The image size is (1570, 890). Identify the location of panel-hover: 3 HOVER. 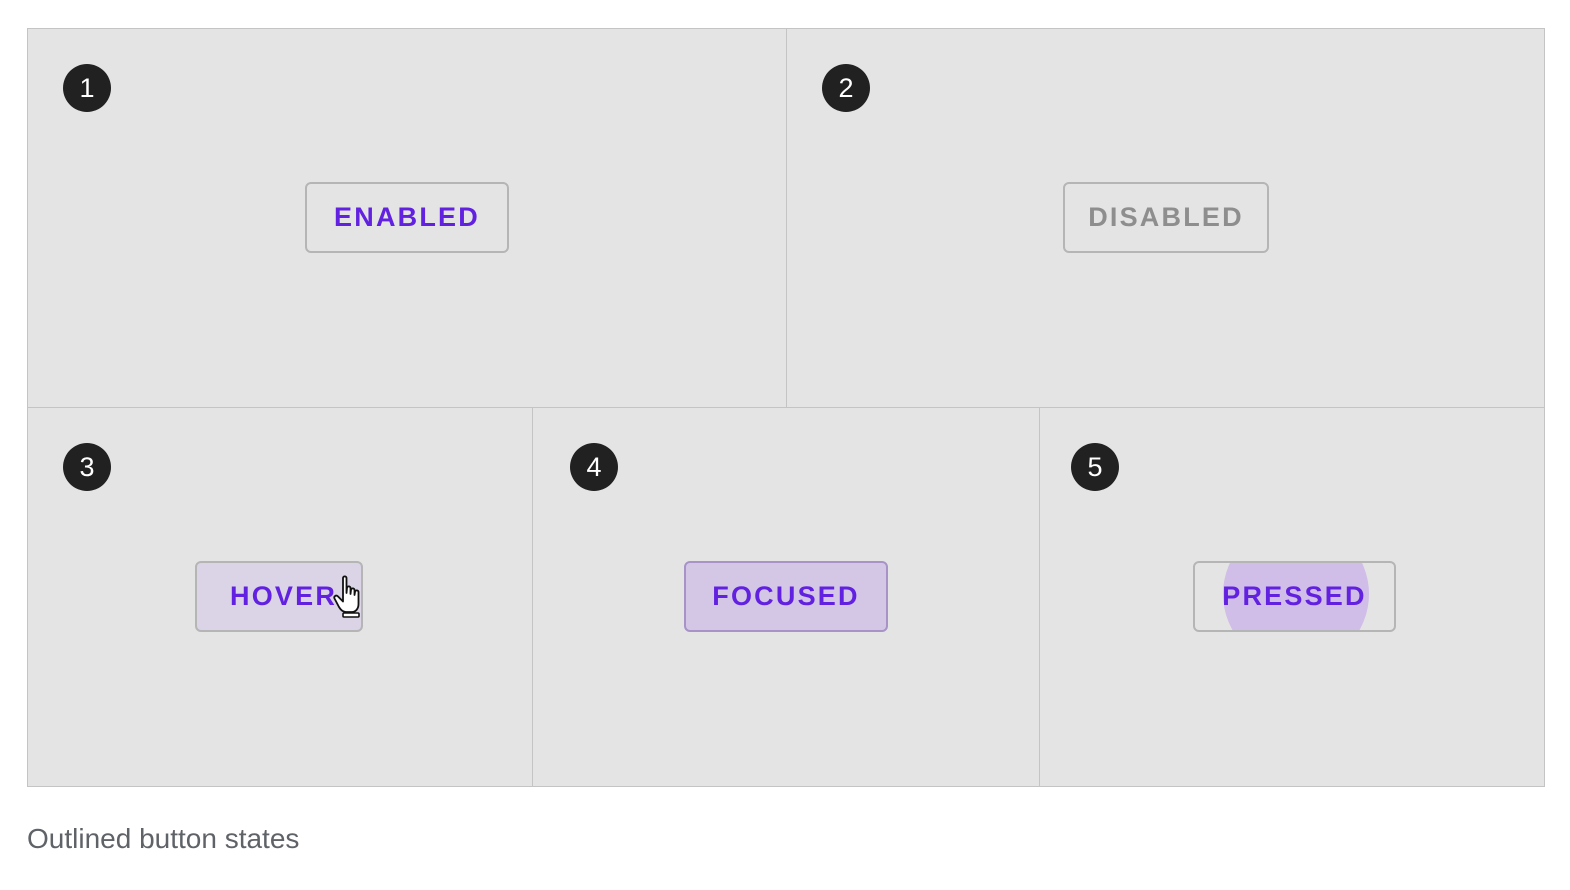
(280, 597).